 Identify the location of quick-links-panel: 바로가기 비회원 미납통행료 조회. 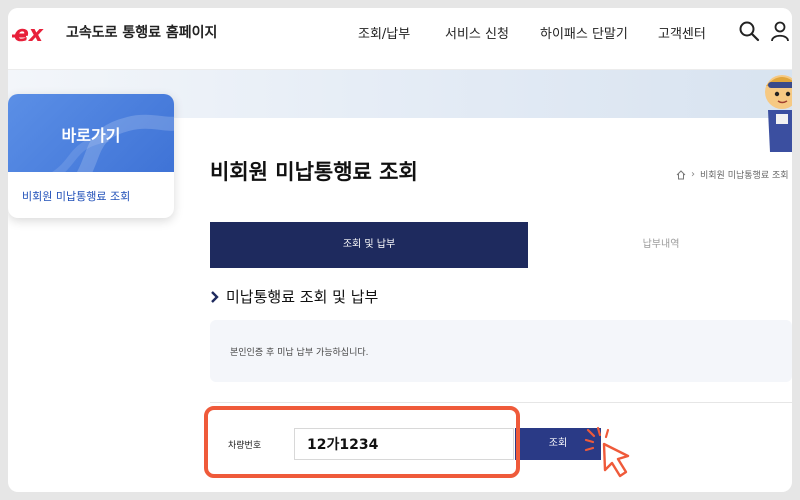
(91, 156).